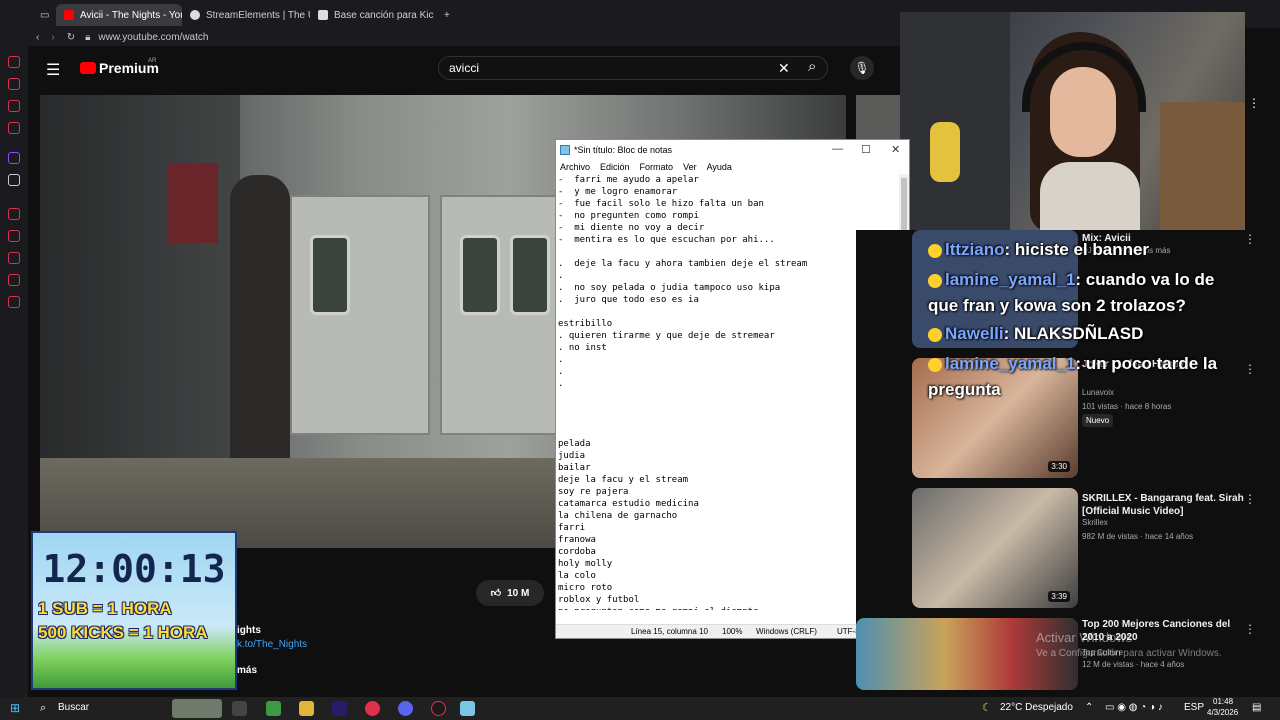  What do you see at coordinates (974, 333) in the screenshot?
I see `chat-username: Nawelli` at bounding box center [974, 333].